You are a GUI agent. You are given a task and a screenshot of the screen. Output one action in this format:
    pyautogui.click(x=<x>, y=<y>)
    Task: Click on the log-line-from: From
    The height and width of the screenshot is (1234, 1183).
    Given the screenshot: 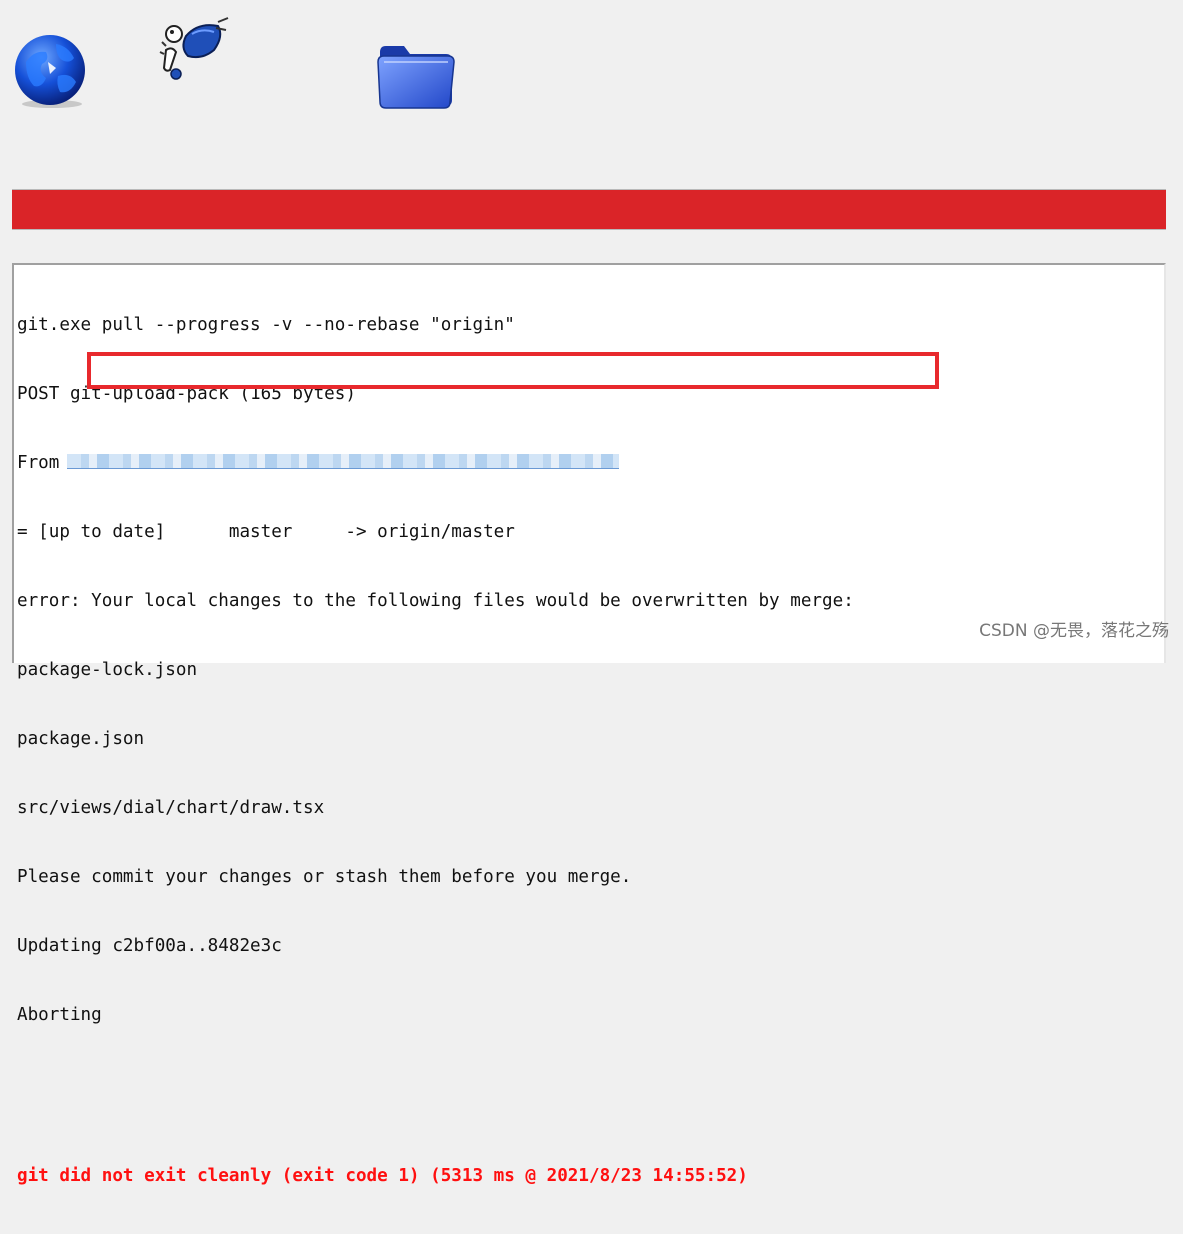 What is the action you would take?
    pyautogui.click(x=590, y=463)
    